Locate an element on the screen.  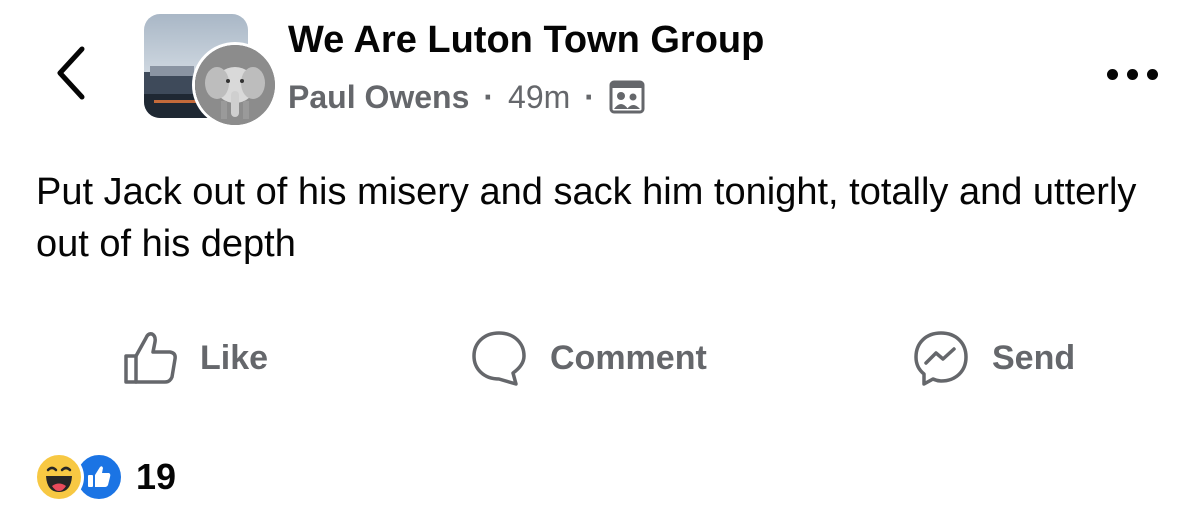
thumbs-up-icon is located at coordinates (150, 358).